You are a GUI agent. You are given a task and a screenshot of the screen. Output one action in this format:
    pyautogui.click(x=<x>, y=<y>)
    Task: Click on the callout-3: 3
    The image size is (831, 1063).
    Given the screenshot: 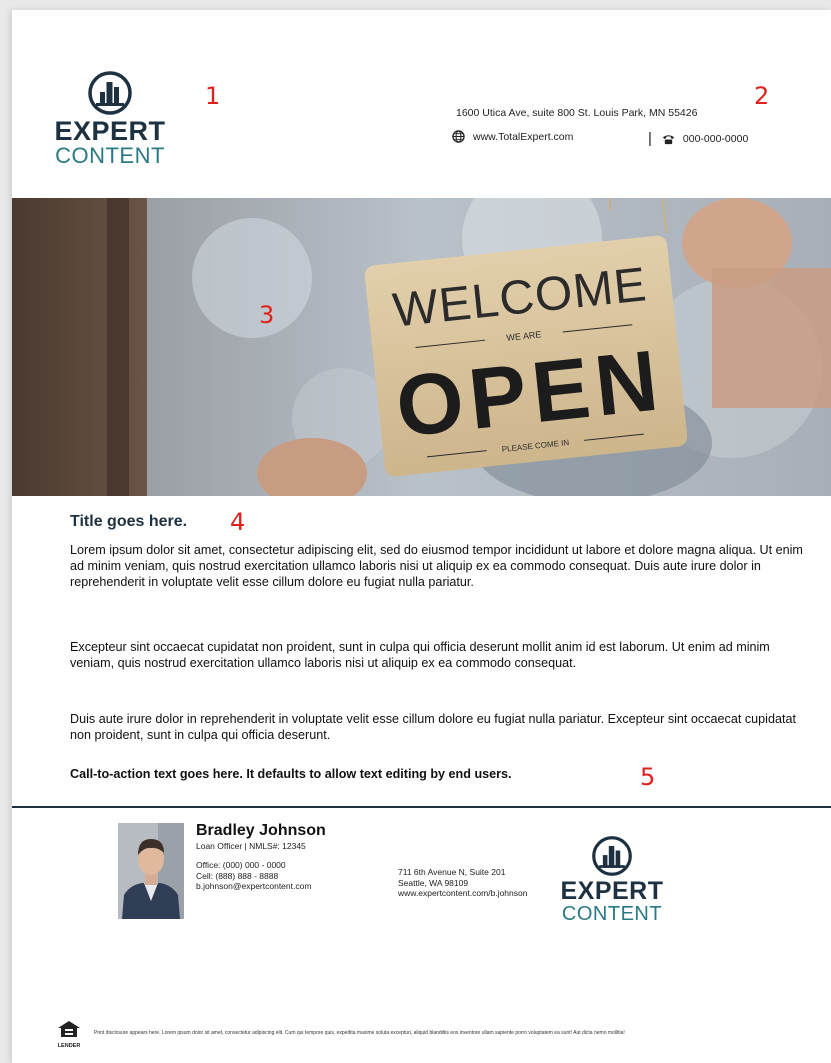 What is the action you would take?
    pyautogui.click(x=267, y=315)
    